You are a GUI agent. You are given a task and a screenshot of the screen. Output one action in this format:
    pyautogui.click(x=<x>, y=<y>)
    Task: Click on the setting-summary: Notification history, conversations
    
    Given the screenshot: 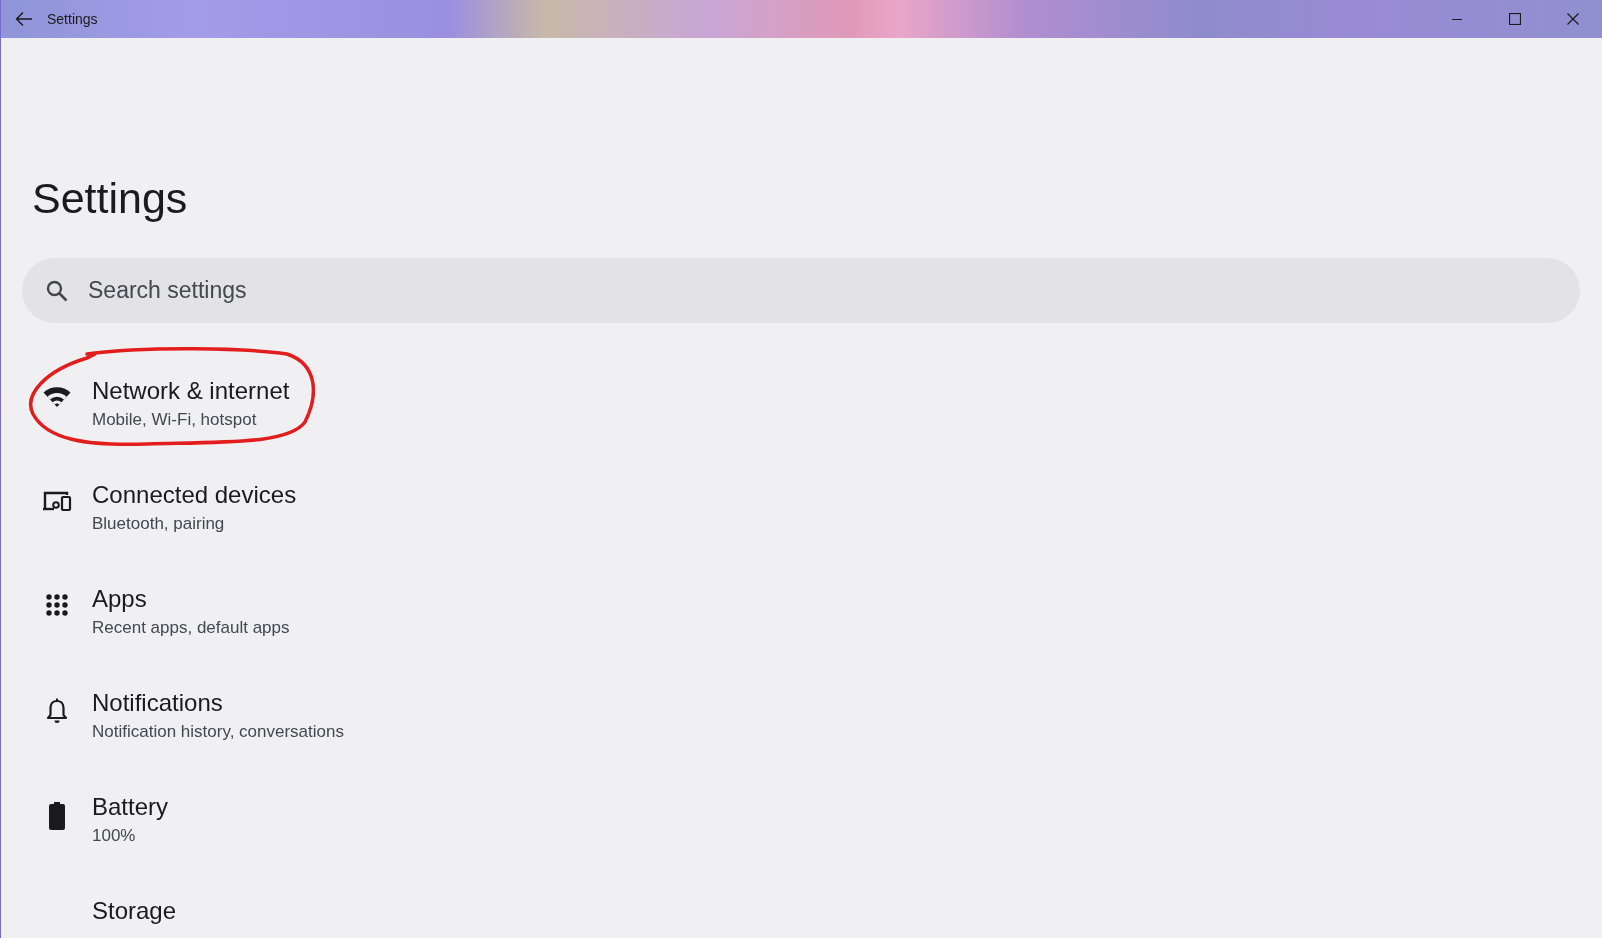 What is the action you would take?
    pyautogui.click(x=218, y=732)
    